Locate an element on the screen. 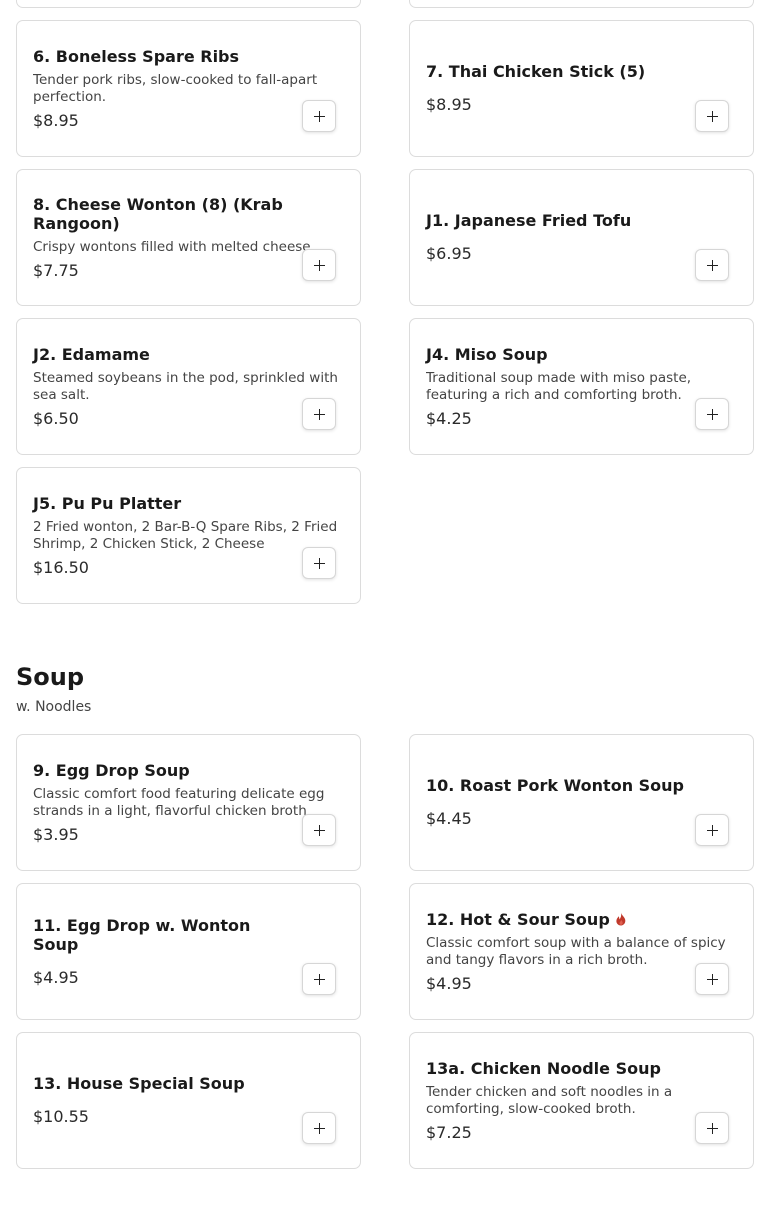  item-name: 12. Hot & Sour Soup is located at coordinates (518, 919).